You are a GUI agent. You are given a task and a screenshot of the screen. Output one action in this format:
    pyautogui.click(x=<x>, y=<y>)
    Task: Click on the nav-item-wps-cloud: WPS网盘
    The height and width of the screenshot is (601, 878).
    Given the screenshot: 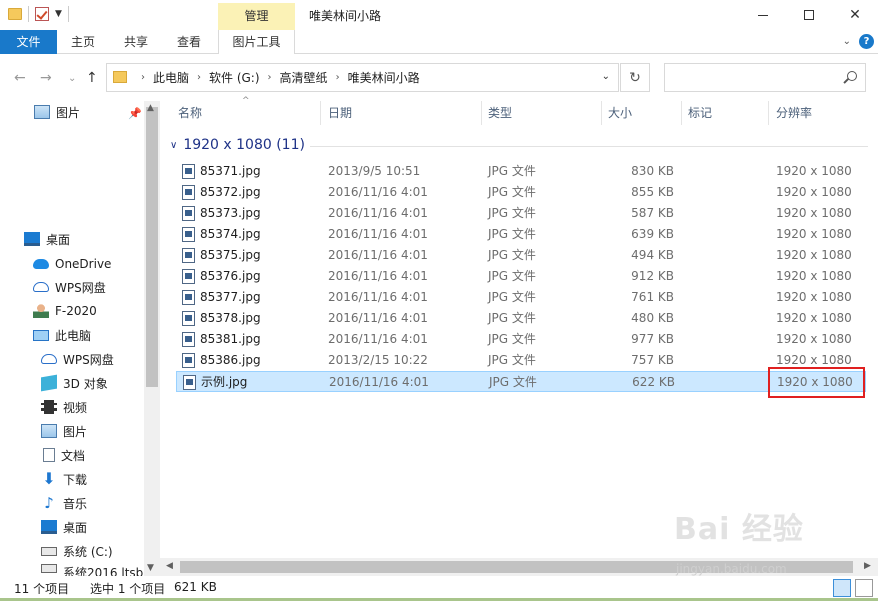 What is the action you would take?
    pyautogui.click(x=69, y=287)
    